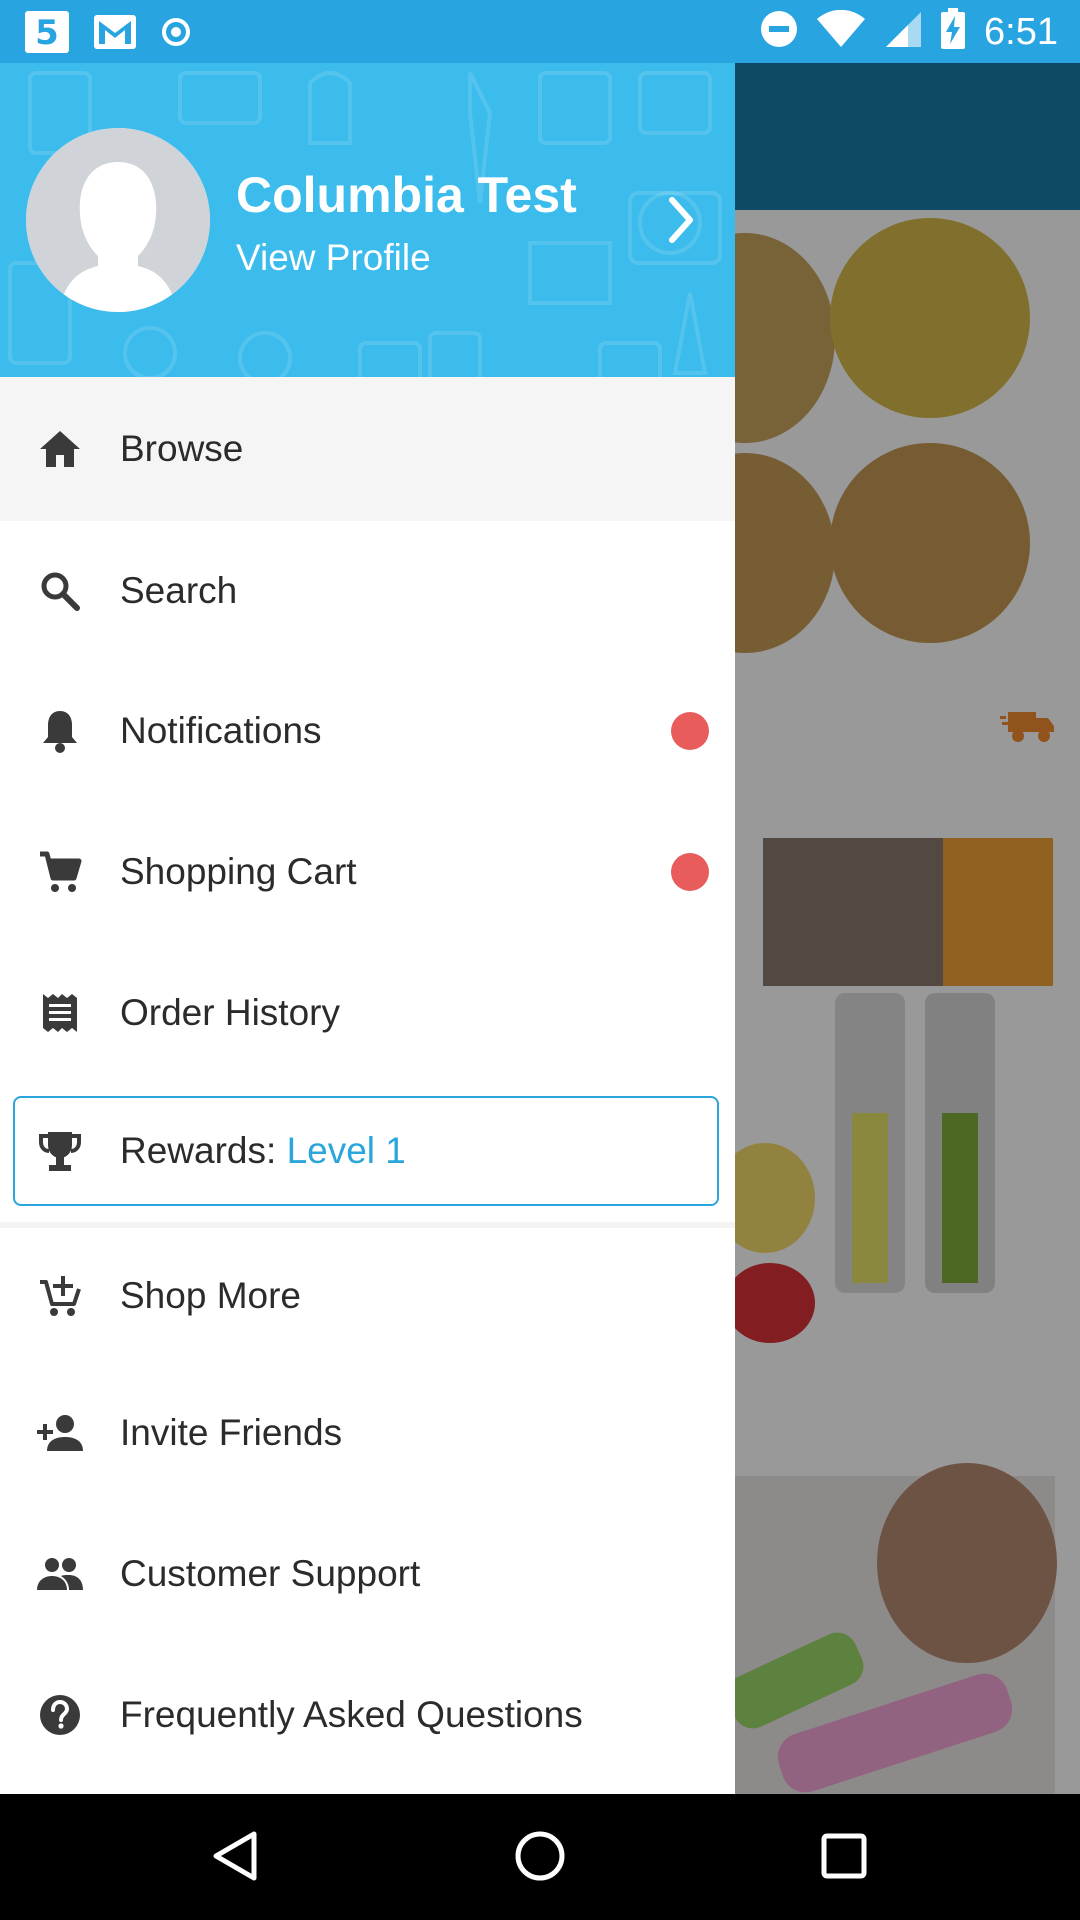 The image size is (1080, 1920). I want to click on navigation-bar, so click(540, 1857).